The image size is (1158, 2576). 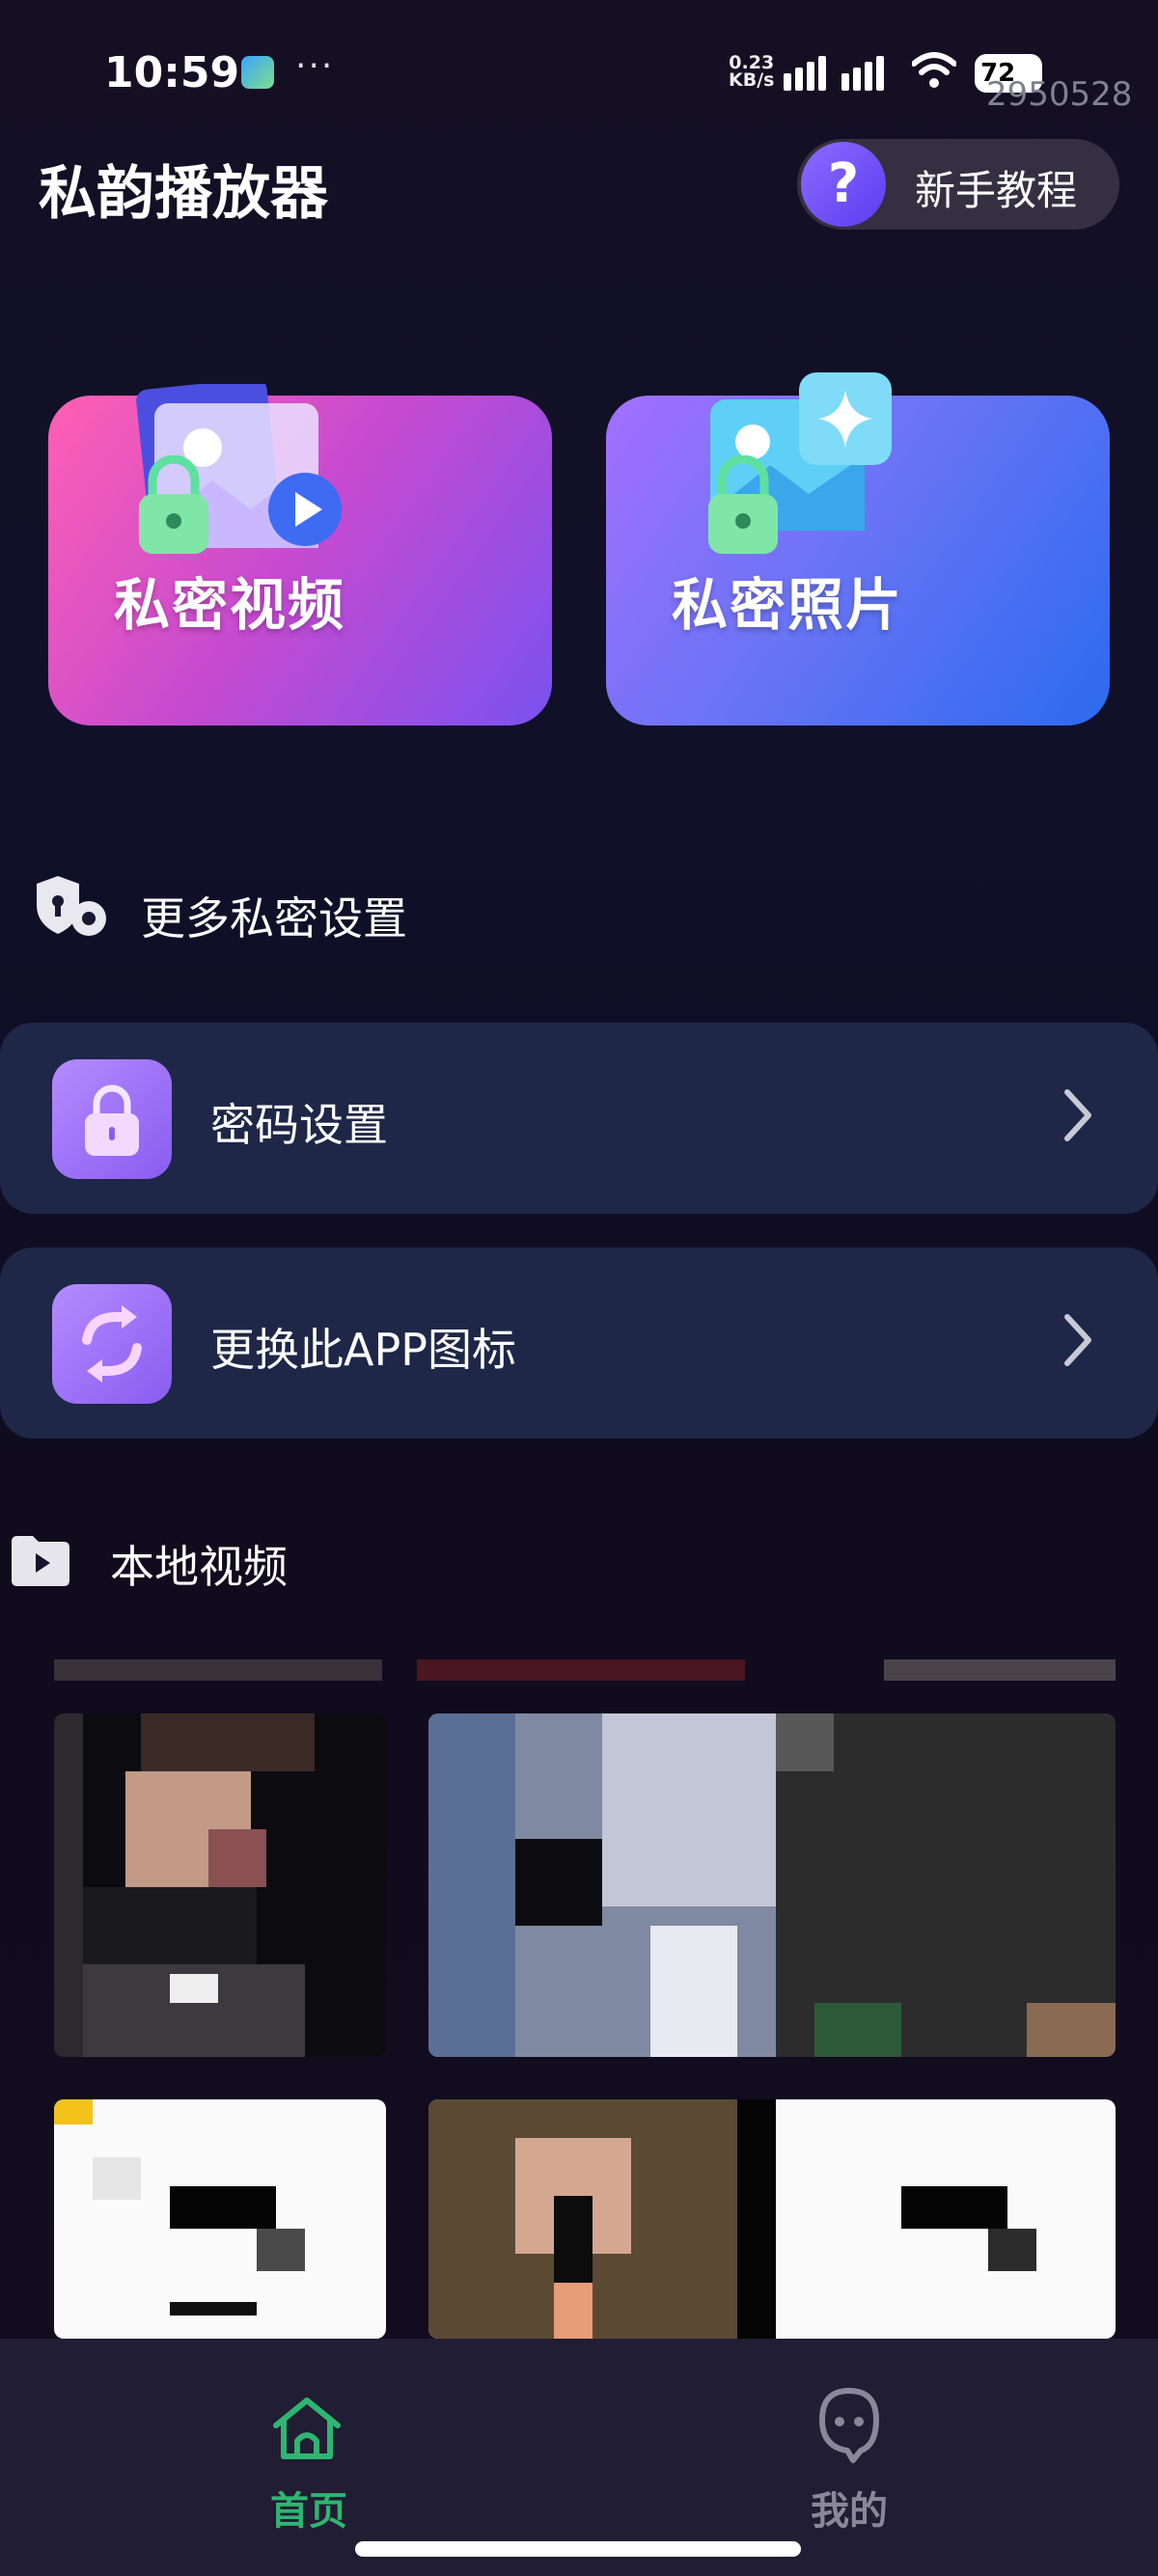 What do you see at coordinates (308, 2512) in the screenshot?
I see `nav-home-label: 首页` at bounding box center [308, 2512].